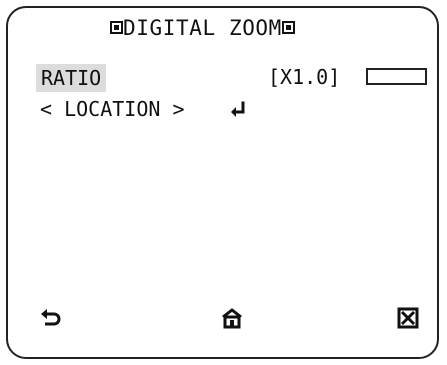 The image size is (447, 365). What do you see at coordinates (238, 110) in the screenshot?
I see `enter-icon` at bounding box center [238, 110].